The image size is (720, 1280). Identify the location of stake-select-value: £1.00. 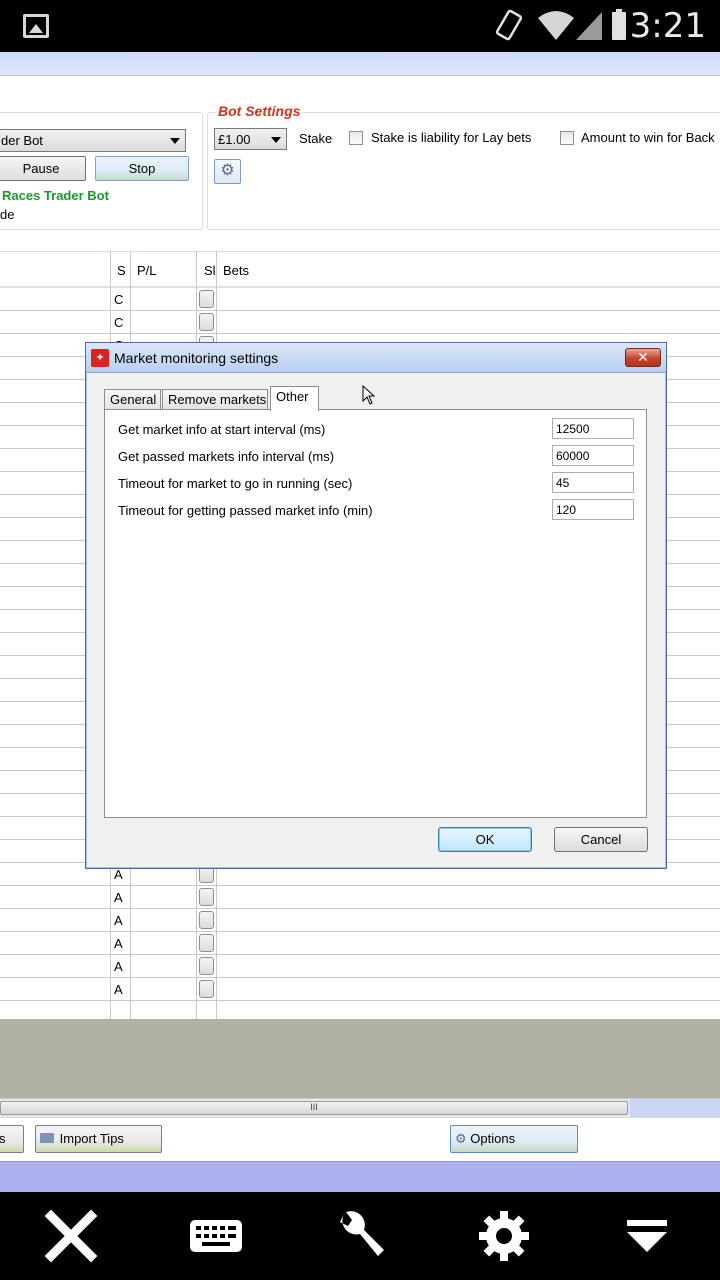
(234, 139).